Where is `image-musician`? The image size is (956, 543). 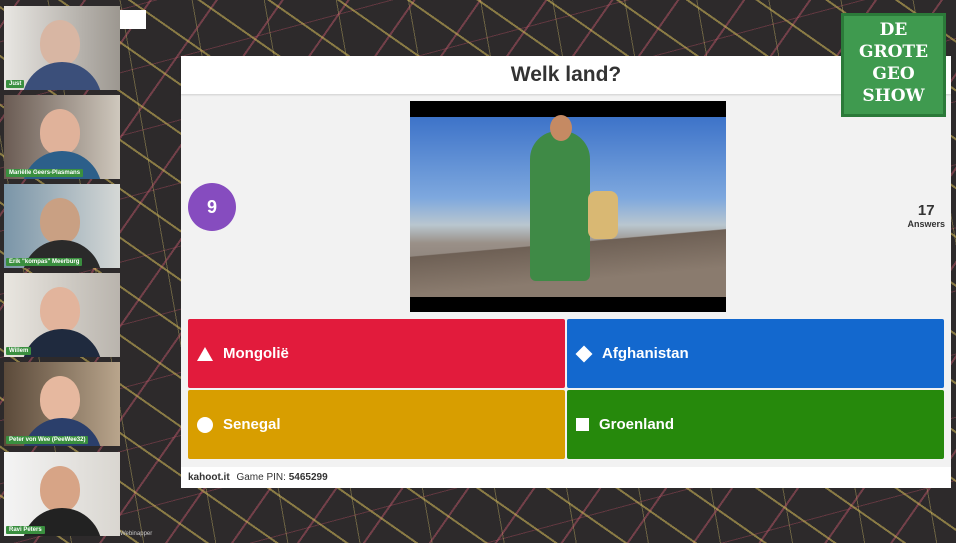 image-musician is located at coordinates (560, 206).